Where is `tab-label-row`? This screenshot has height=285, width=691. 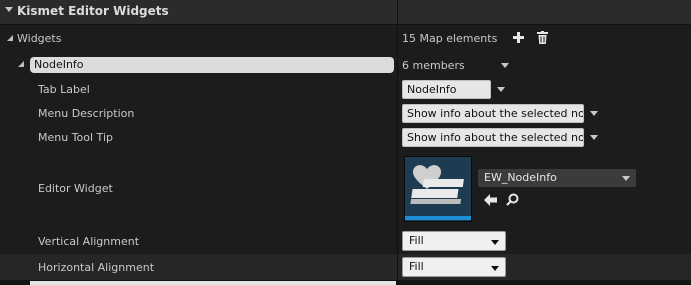 tab-label-row is located at coordinates (345, 89).